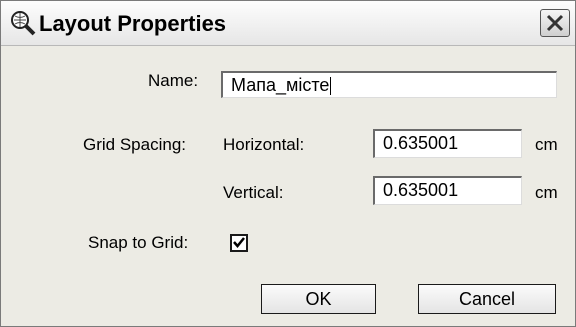 This screenshot has height=327, width=576. I want to click on snap-to-grid-label: Snap to Grid:, so click(138, 242).